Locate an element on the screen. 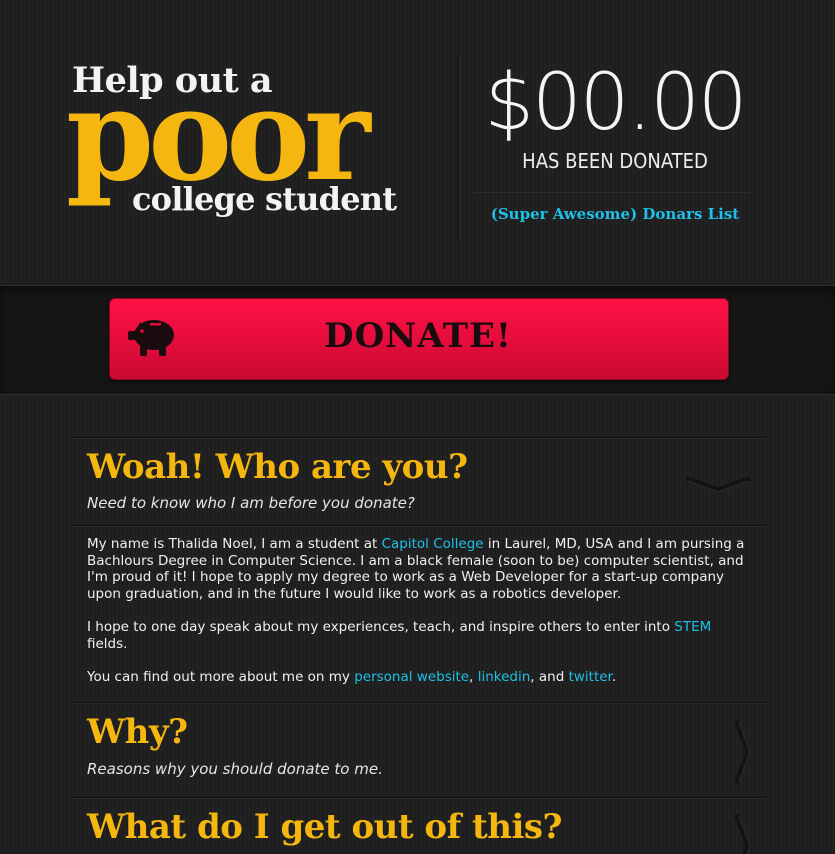  stem-link: STEM is located at coordinates (692, 627).